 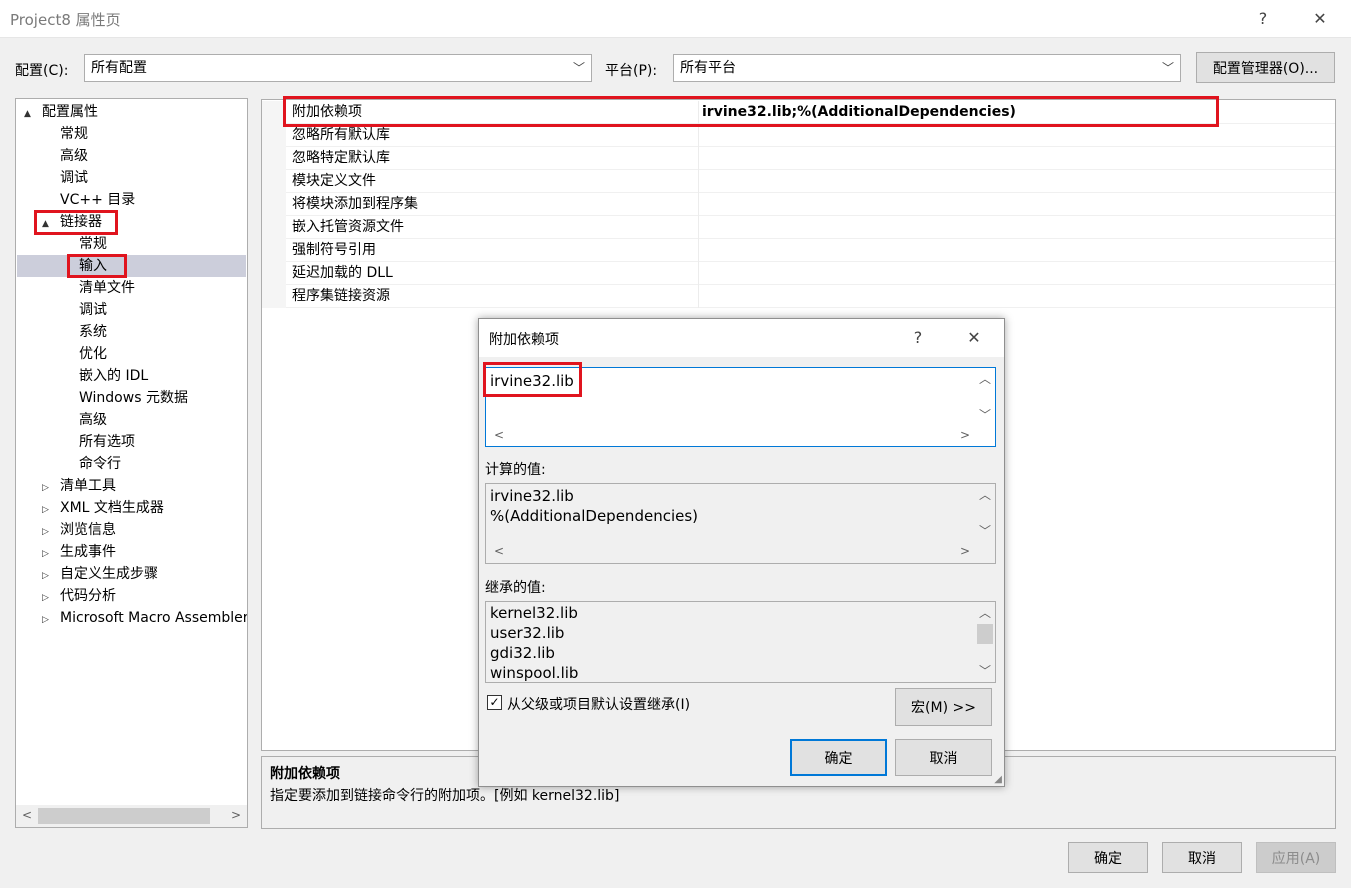 I want to click on prop-row: 嵌入托管资源文件, so click(x=798, y=227).